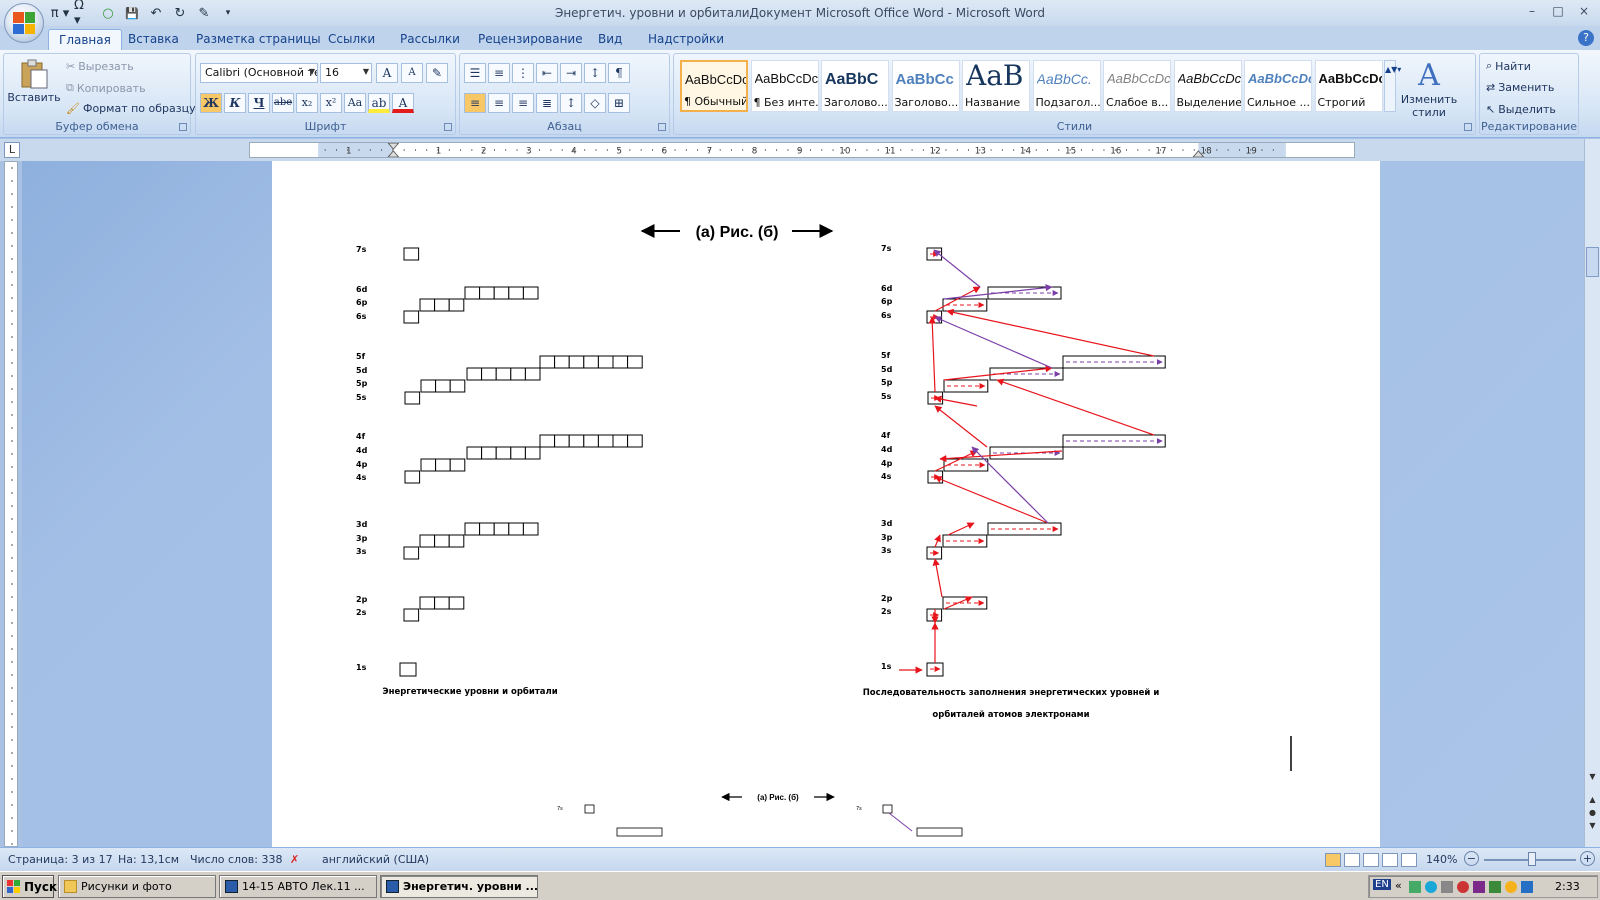 This screenshot has height=900, width=1600. Describe the element at coordinates (1592, 776) in the screenshot. I see `scroll-down-arrow-icon: ▼` at that location.